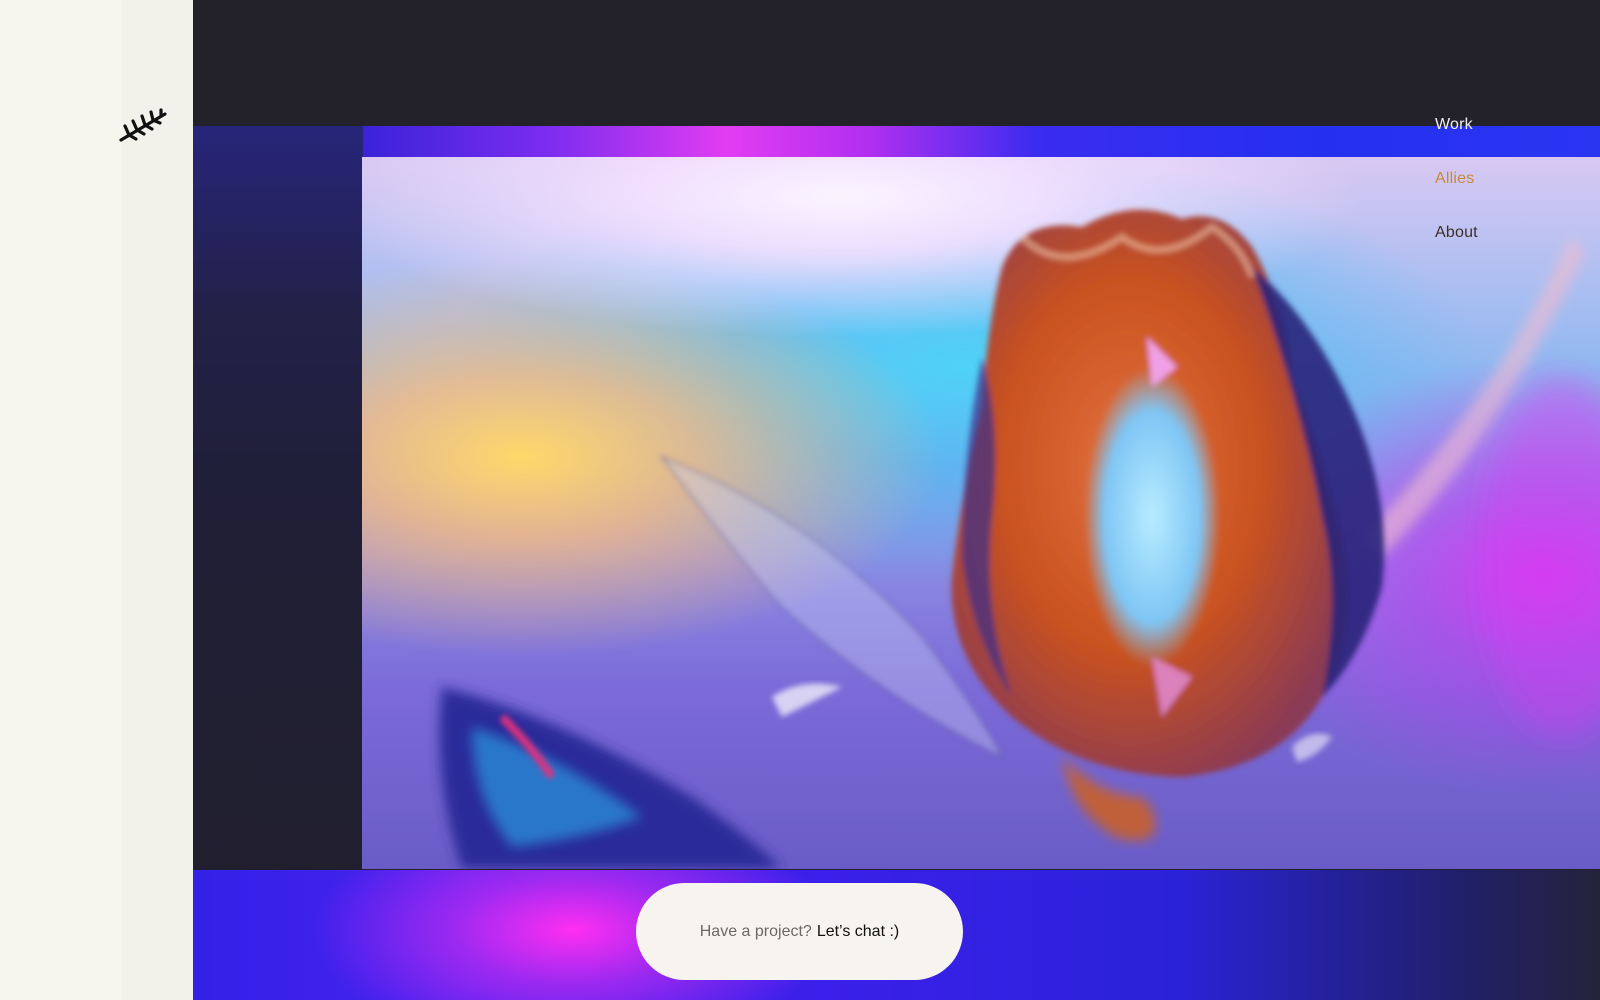 This screenshot has width=1600, height=1000. What do you see at coordinates (1456, 143) in the screenshot?
I see `nav-item-work: Work` at bounding box center [1456, 143].